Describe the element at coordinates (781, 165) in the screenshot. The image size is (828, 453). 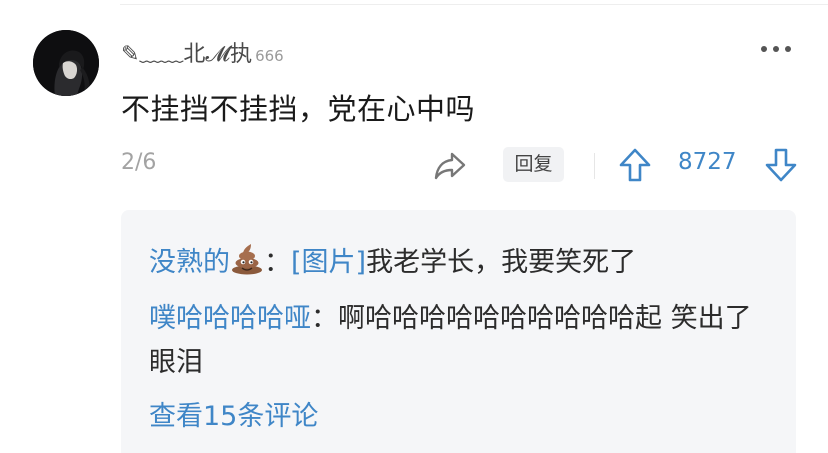
I see `downvote-icon` at that location.